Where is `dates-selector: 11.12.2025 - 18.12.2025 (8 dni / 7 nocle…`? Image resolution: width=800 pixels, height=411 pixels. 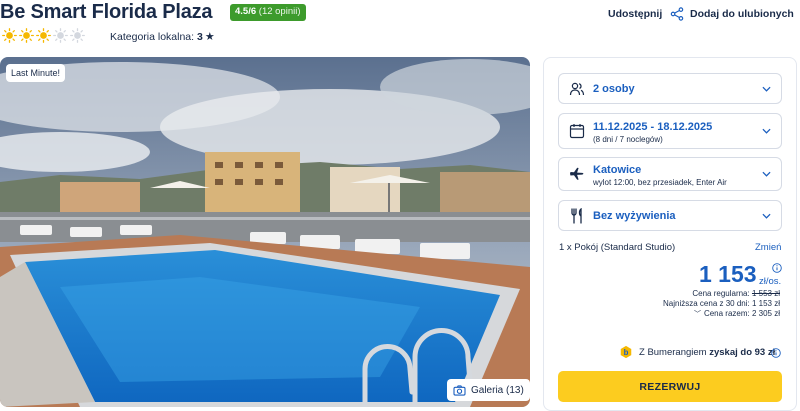
dates-selector: 11.12.2025 - 18.12.2025 (8 dni / 7 nocle… is located at coordinates (670, 131).